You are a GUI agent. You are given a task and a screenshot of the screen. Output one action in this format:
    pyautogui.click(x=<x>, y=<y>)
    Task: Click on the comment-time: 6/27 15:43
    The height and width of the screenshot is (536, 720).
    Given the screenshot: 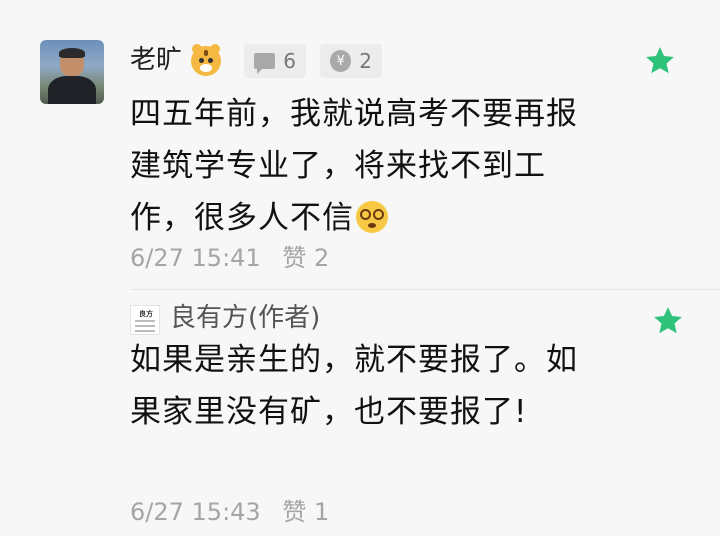 What is the action you would take?
    pyautogui.click(x=195, y=512)
    